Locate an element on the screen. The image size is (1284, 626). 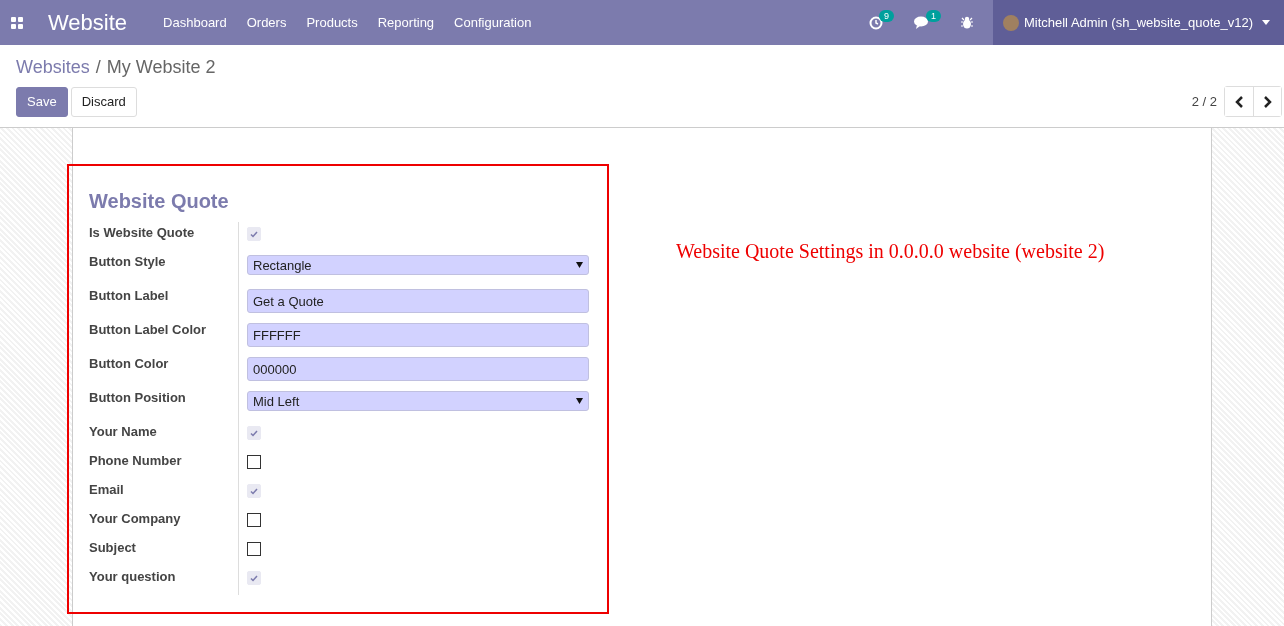
field-label: Phone Number is located at coordinates (164, 464).